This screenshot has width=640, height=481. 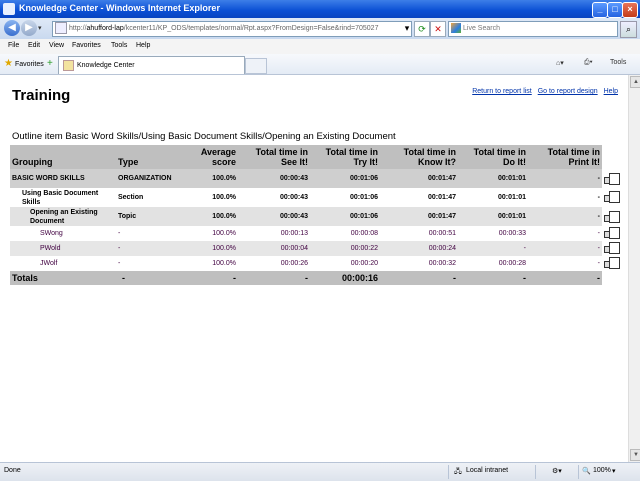 I want to click on menu-view: View, so click(x=56, y=45).